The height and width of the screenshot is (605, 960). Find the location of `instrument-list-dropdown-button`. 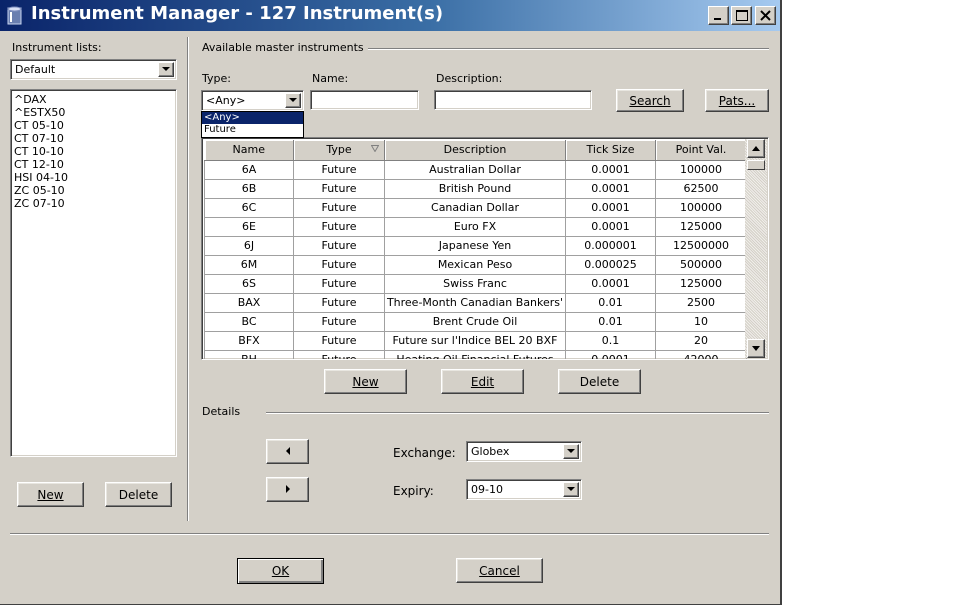

instrument-list-dropdown-button is located at coordinates (166, 69).